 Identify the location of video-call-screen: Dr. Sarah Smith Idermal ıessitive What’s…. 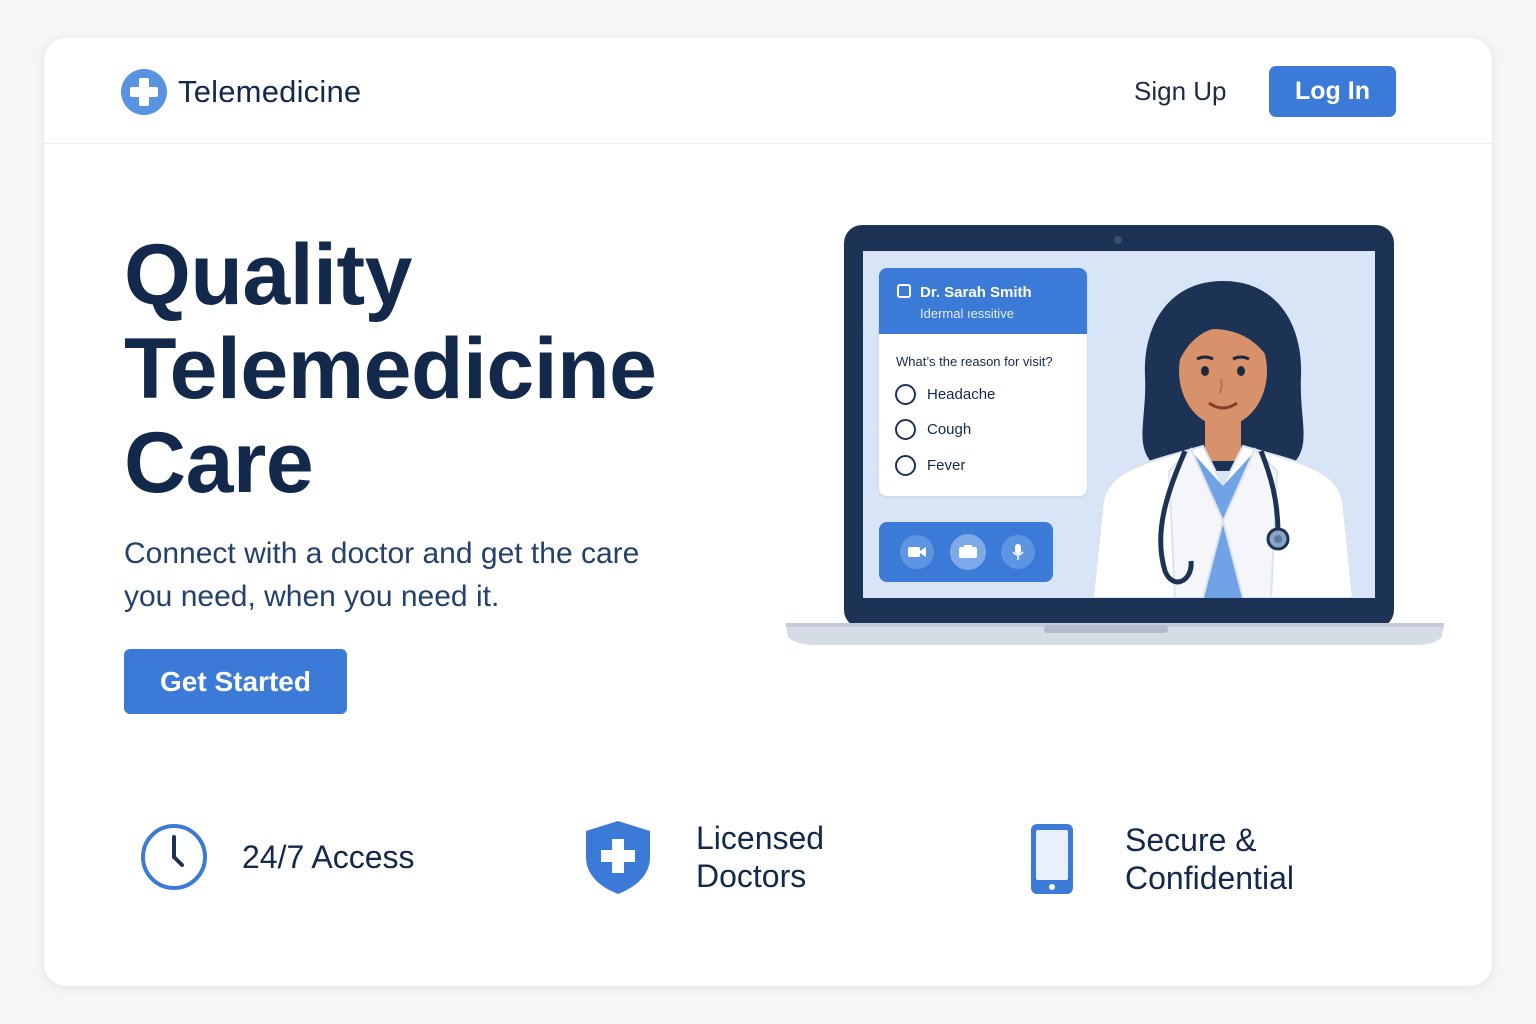
(1119, 424).